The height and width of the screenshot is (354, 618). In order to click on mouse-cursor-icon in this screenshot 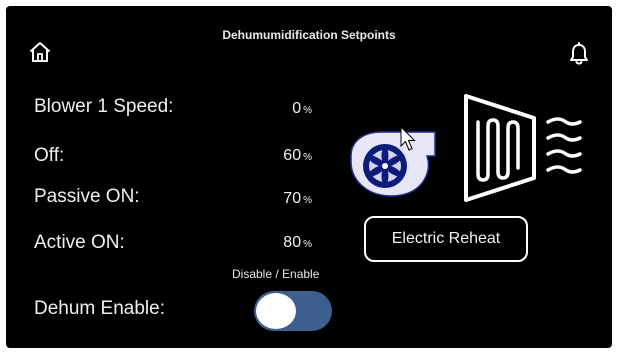, I will do `click(408, 138)`.